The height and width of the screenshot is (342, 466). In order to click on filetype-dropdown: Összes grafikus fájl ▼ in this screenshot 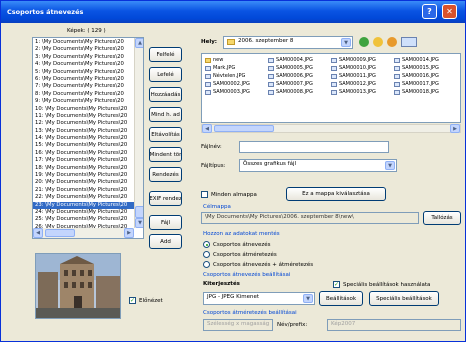, I will do `click(318, 165)`.